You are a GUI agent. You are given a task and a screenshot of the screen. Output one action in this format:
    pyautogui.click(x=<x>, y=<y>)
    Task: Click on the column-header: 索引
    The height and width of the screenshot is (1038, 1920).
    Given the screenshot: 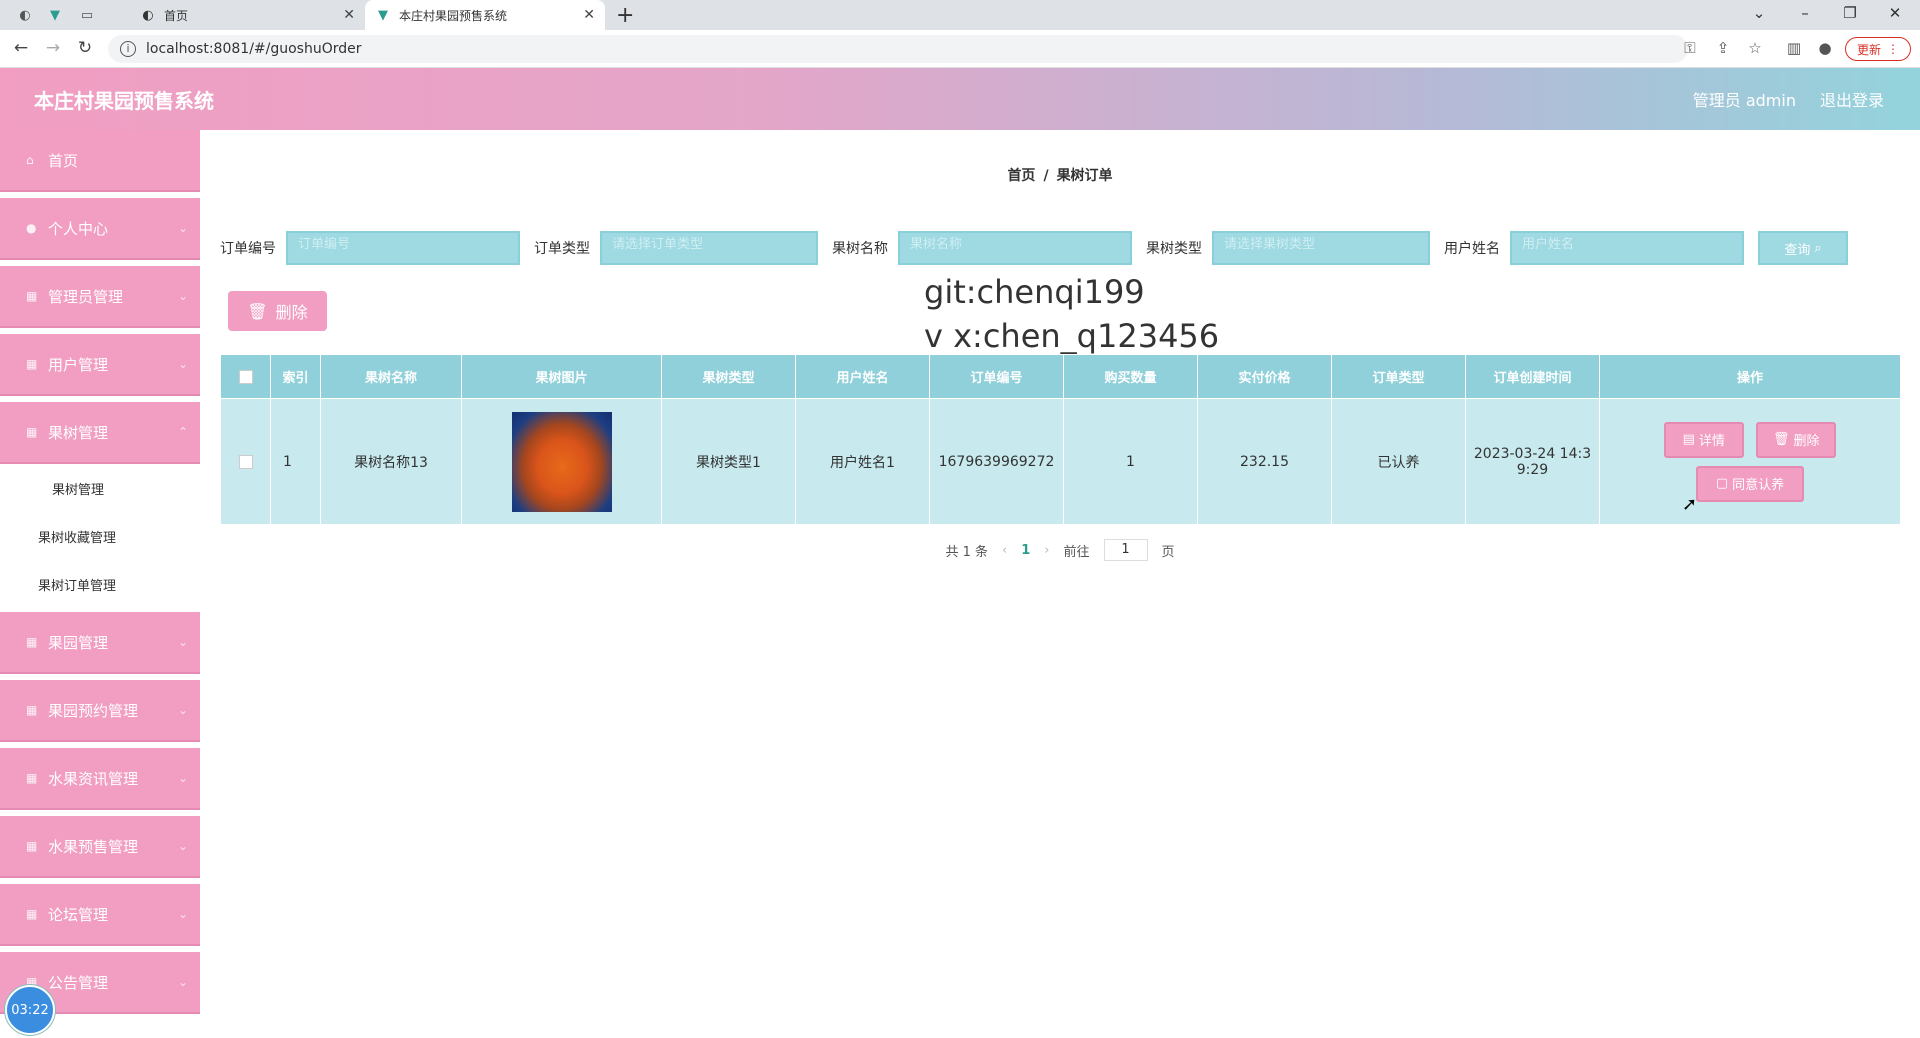 What is the action you would take?
    pyautogui.click(x=295, y=376)
    